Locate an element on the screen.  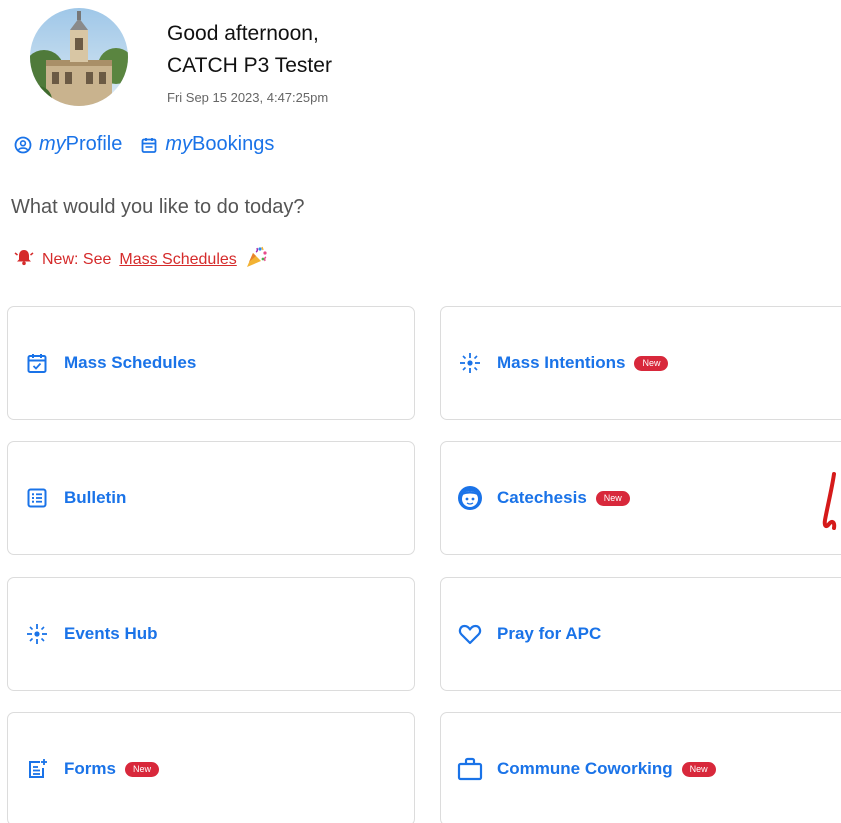
tile-mass-schedules: Mass Schedules is located at coordinates (211, 363).